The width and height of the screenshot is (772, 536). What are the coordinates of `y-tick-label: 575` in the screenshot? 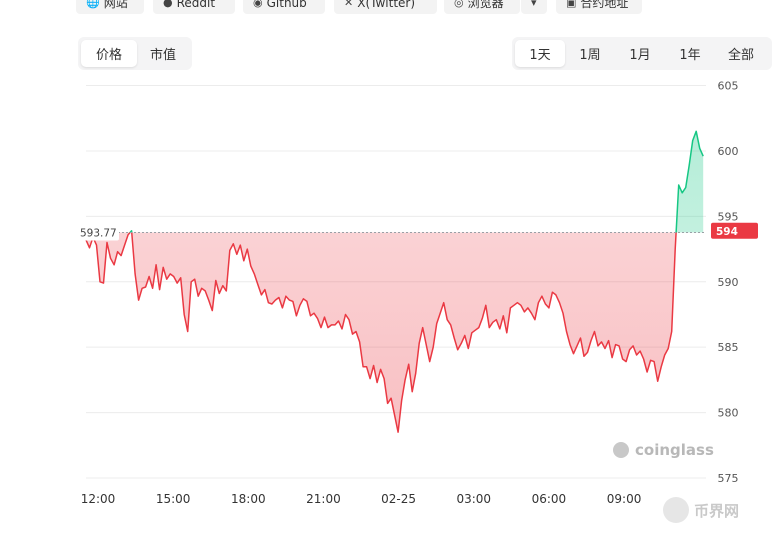 It's located at (728, 478).